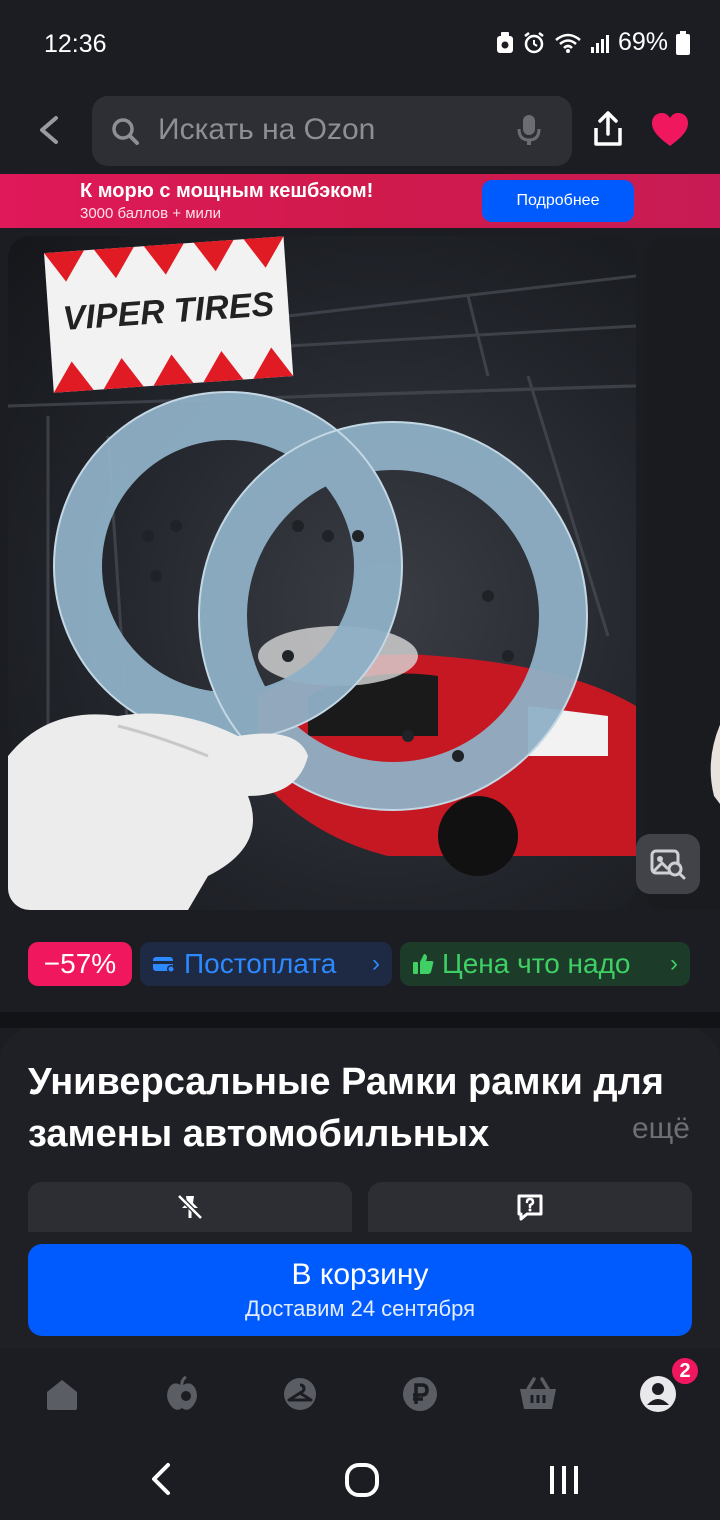 The width and height of the screenshot is (720, 1520). I want to click on heart-icon, so click(670, 129).